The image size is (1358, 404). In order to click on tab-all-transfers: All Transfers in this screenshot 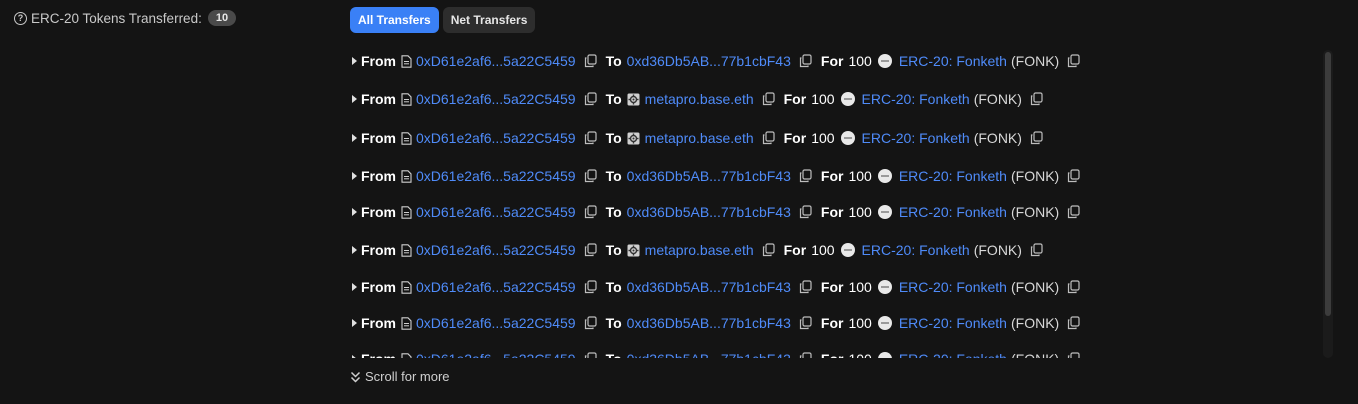, I will do `click(394, 20)`.